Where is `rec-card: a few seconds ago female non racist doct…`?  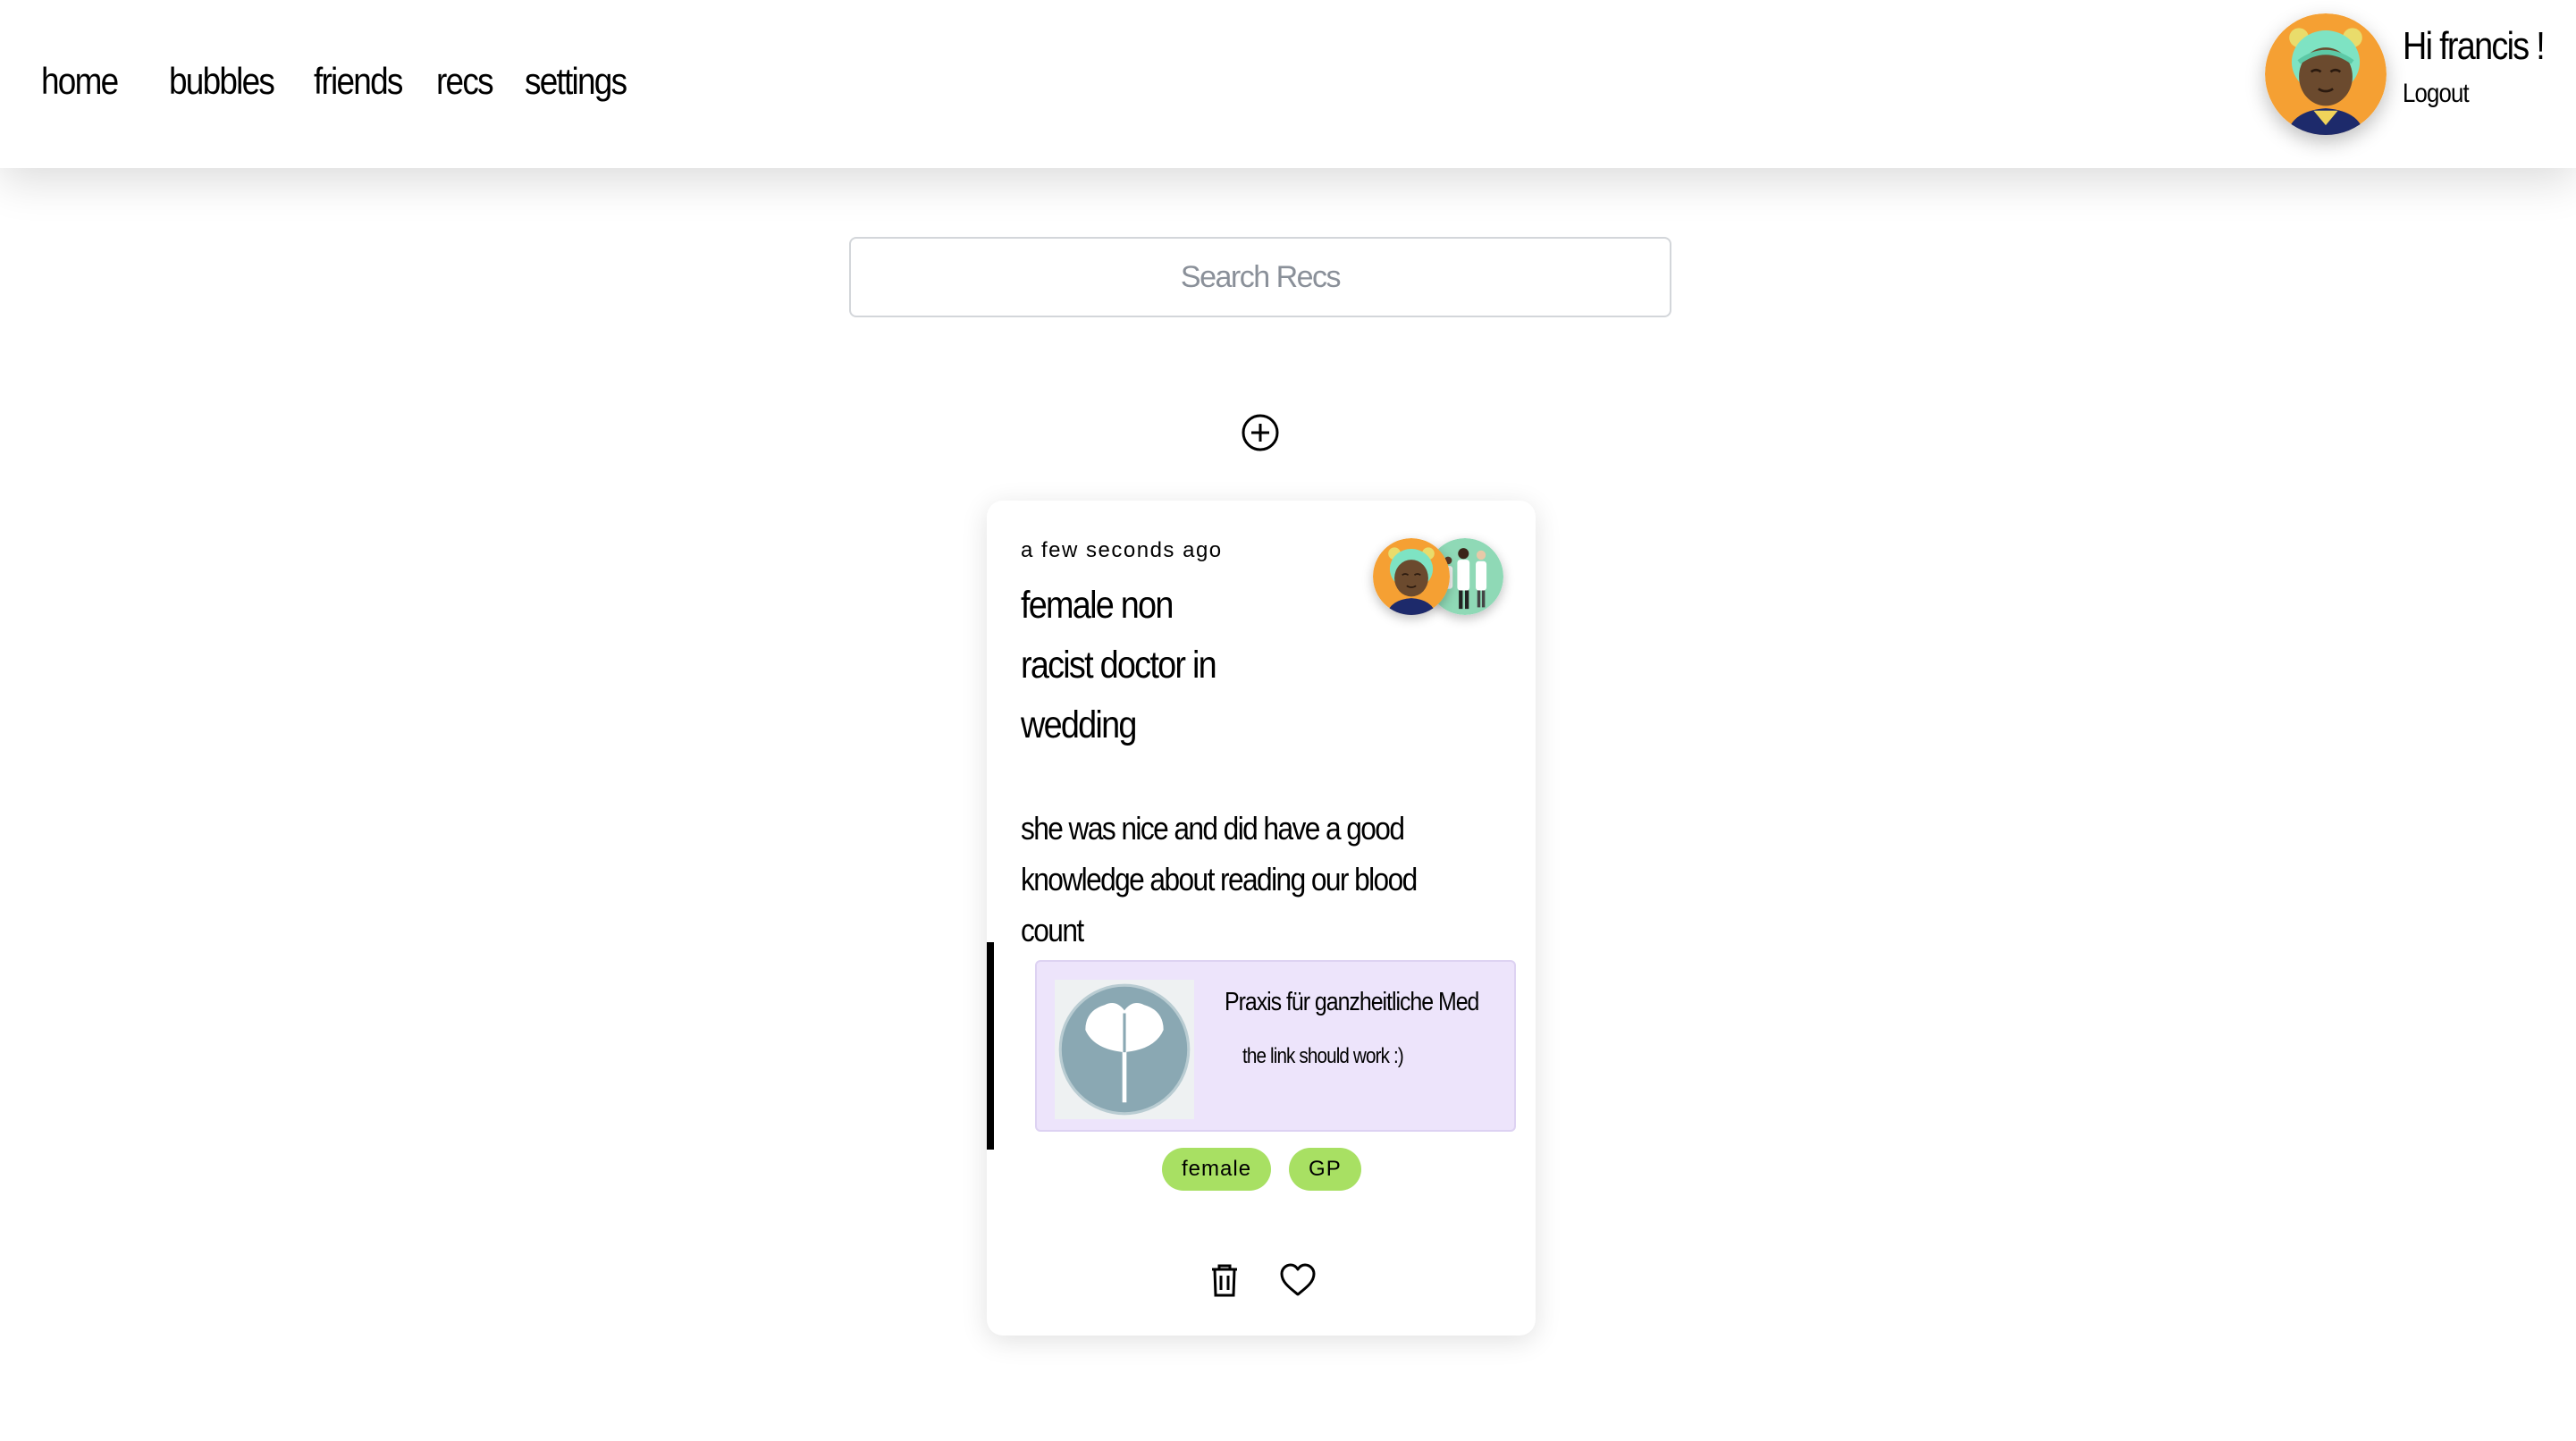
rec-card: a few seconds ago female non racist doct… is located at coordinates (1262, 918).